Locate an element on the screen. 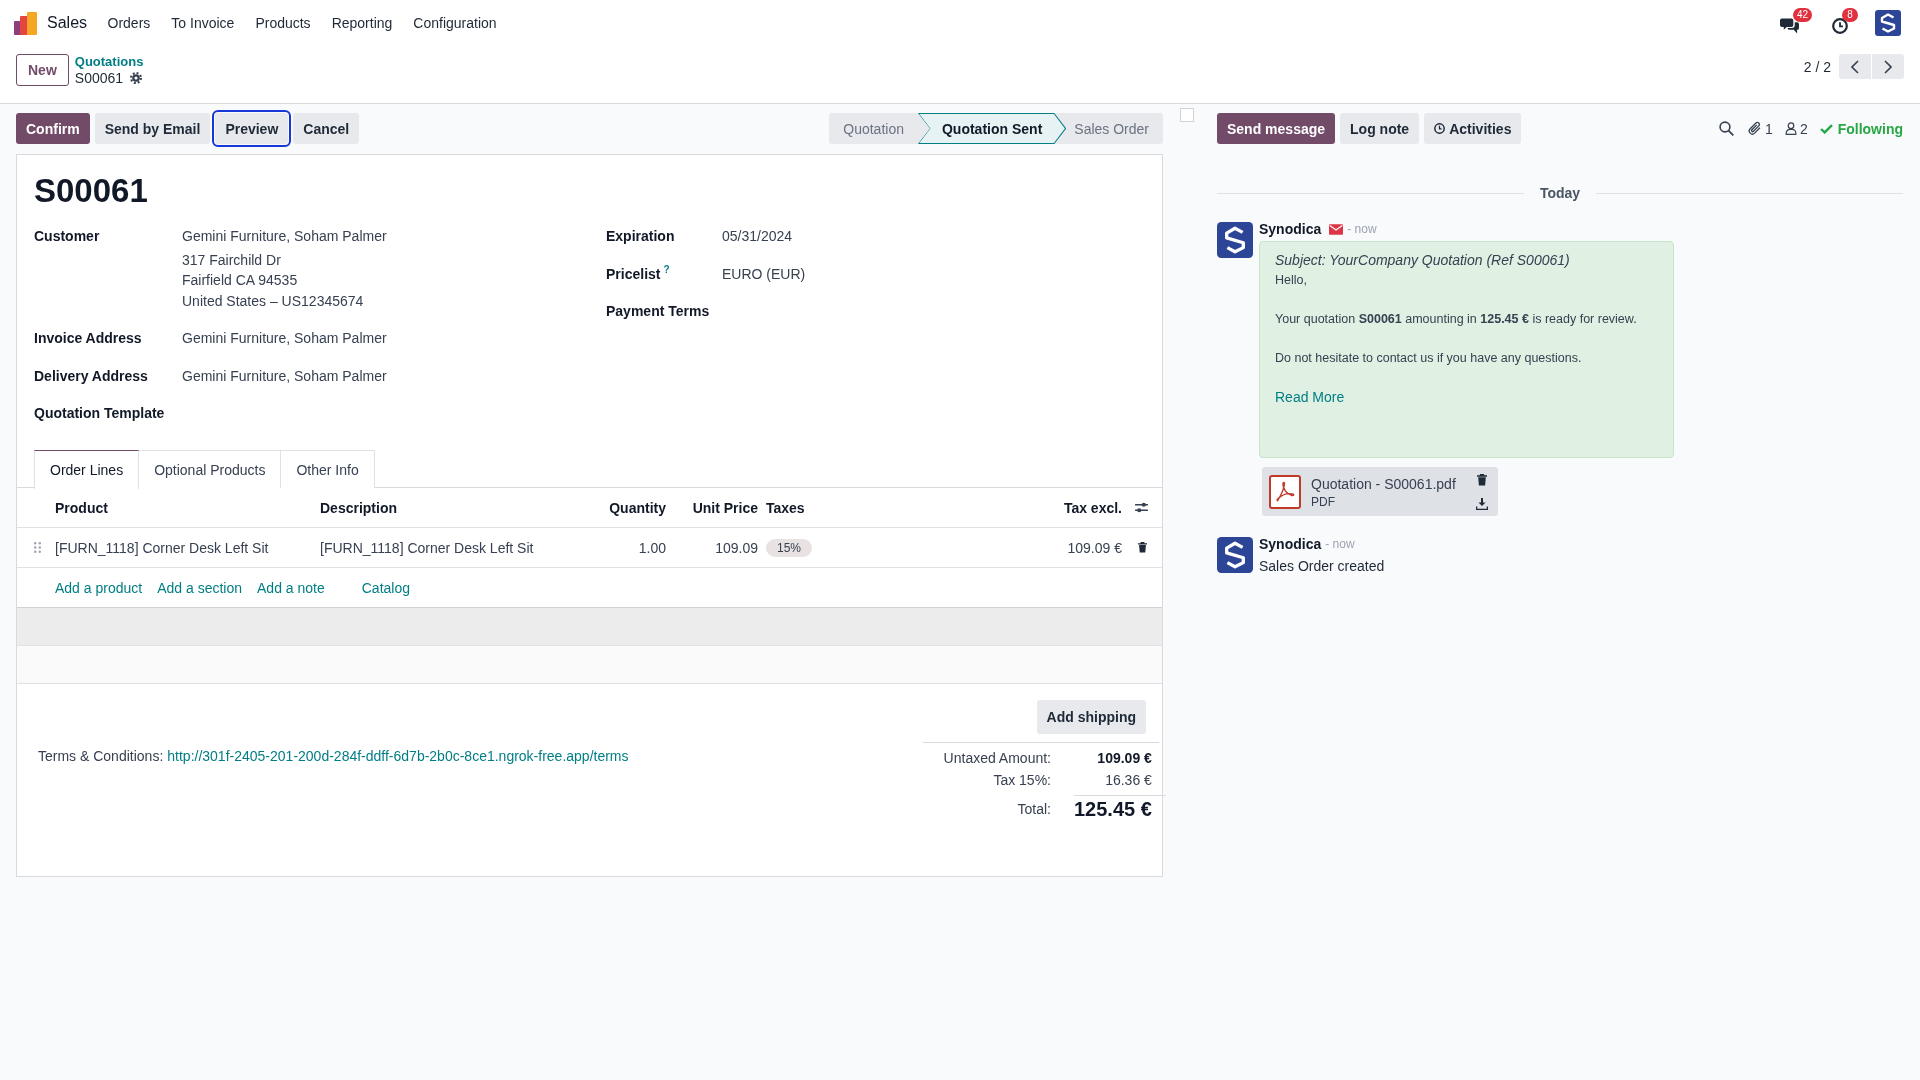 The image size is (1920, 1080). attachment-card: Quotation - S00061.pdf PDF is located at coordinates (1380, 491).